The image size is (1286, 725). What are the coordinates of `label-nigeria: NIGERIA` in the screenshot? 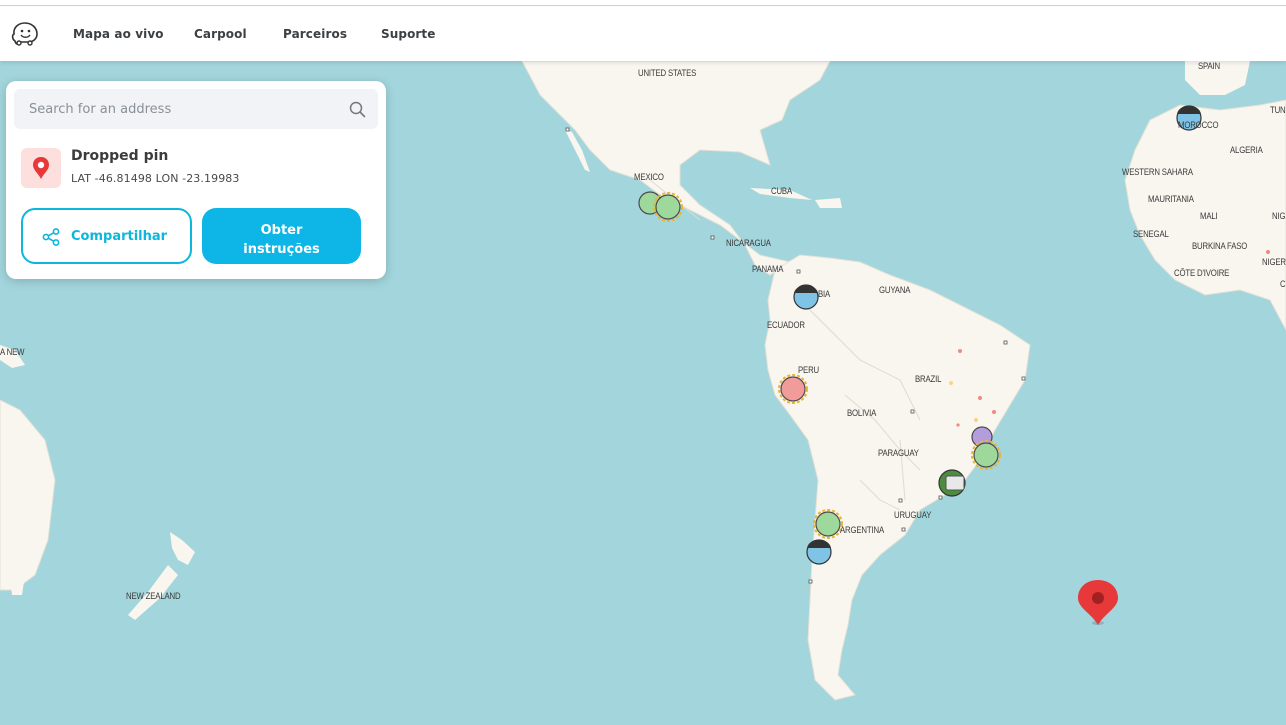 It's located at (1274, 262).